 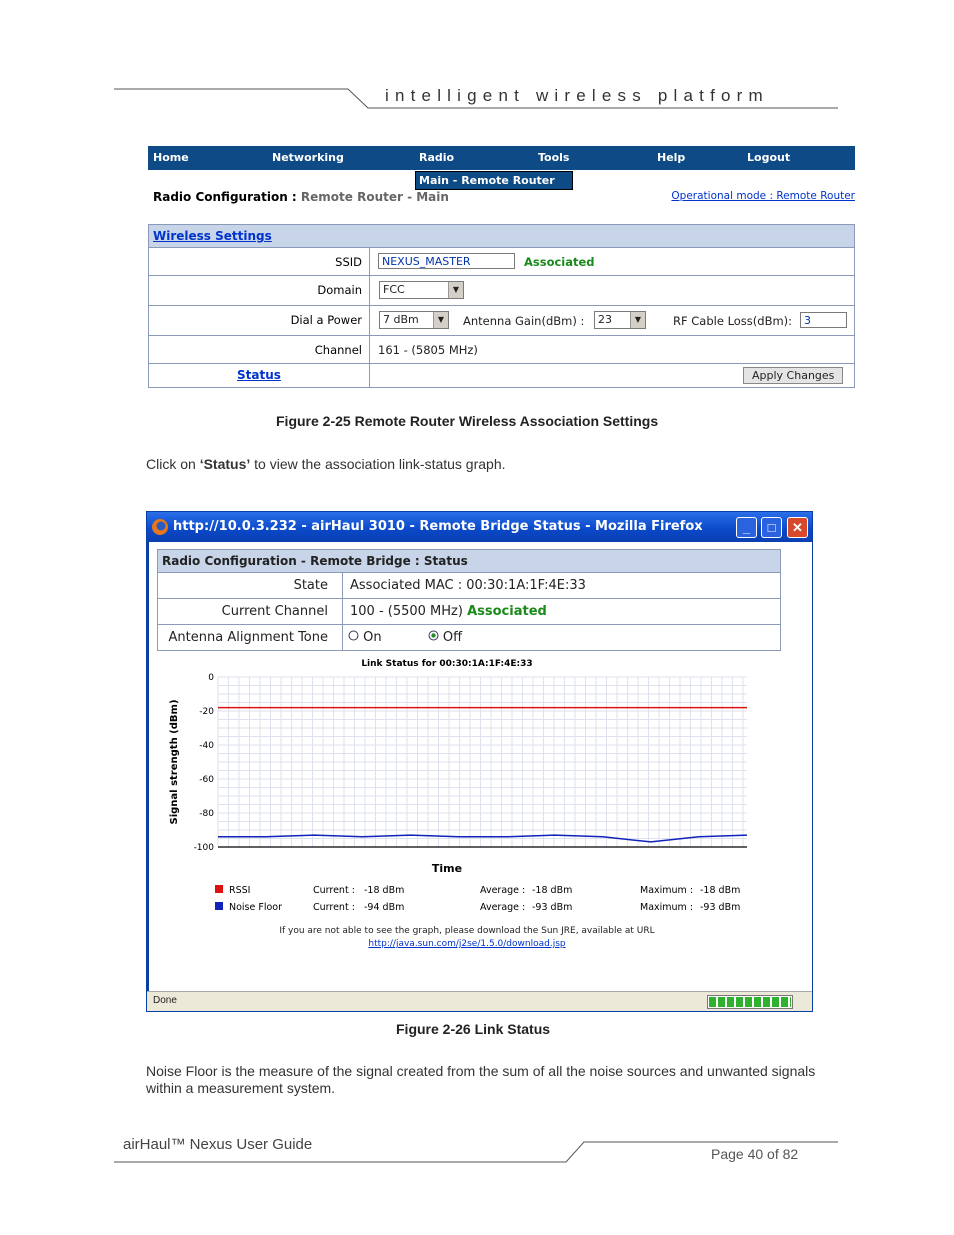 What do you see at coordinates (559, 262) in the screenshot?
I see `ssid-status: Associated` at bounding box center [559, 262].